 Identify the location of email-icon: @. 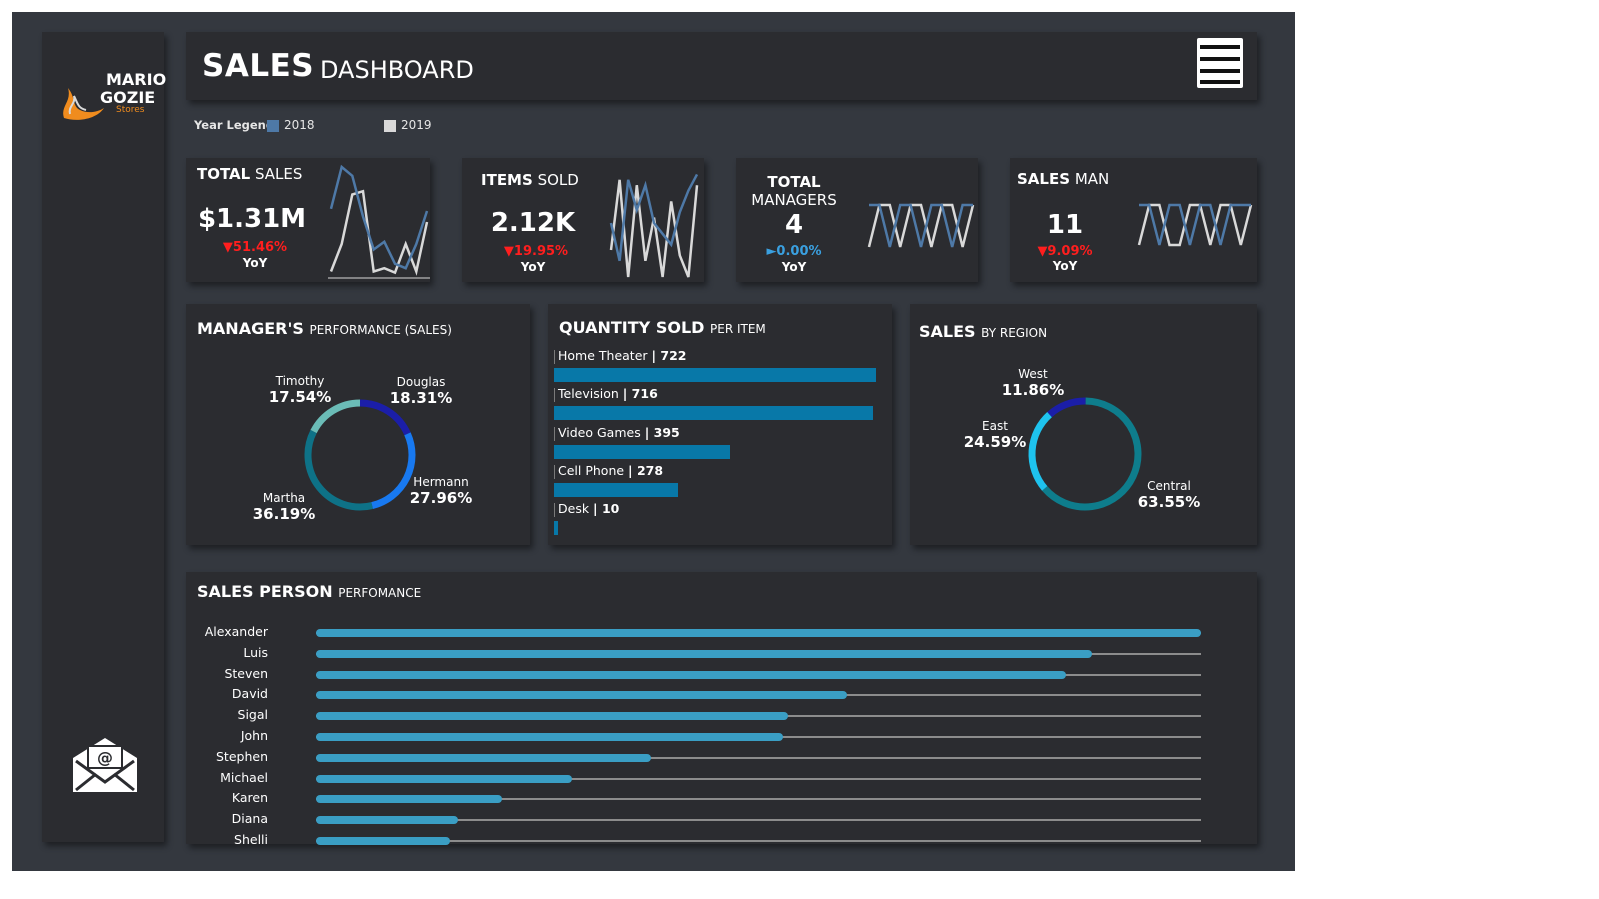
(105, 766).